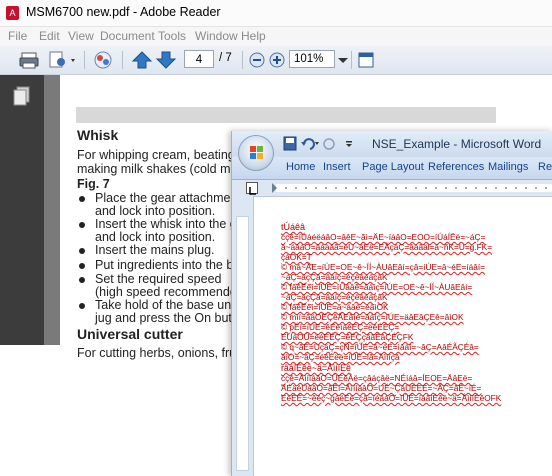  I want to click on ruler-scale, so click(412, 188).